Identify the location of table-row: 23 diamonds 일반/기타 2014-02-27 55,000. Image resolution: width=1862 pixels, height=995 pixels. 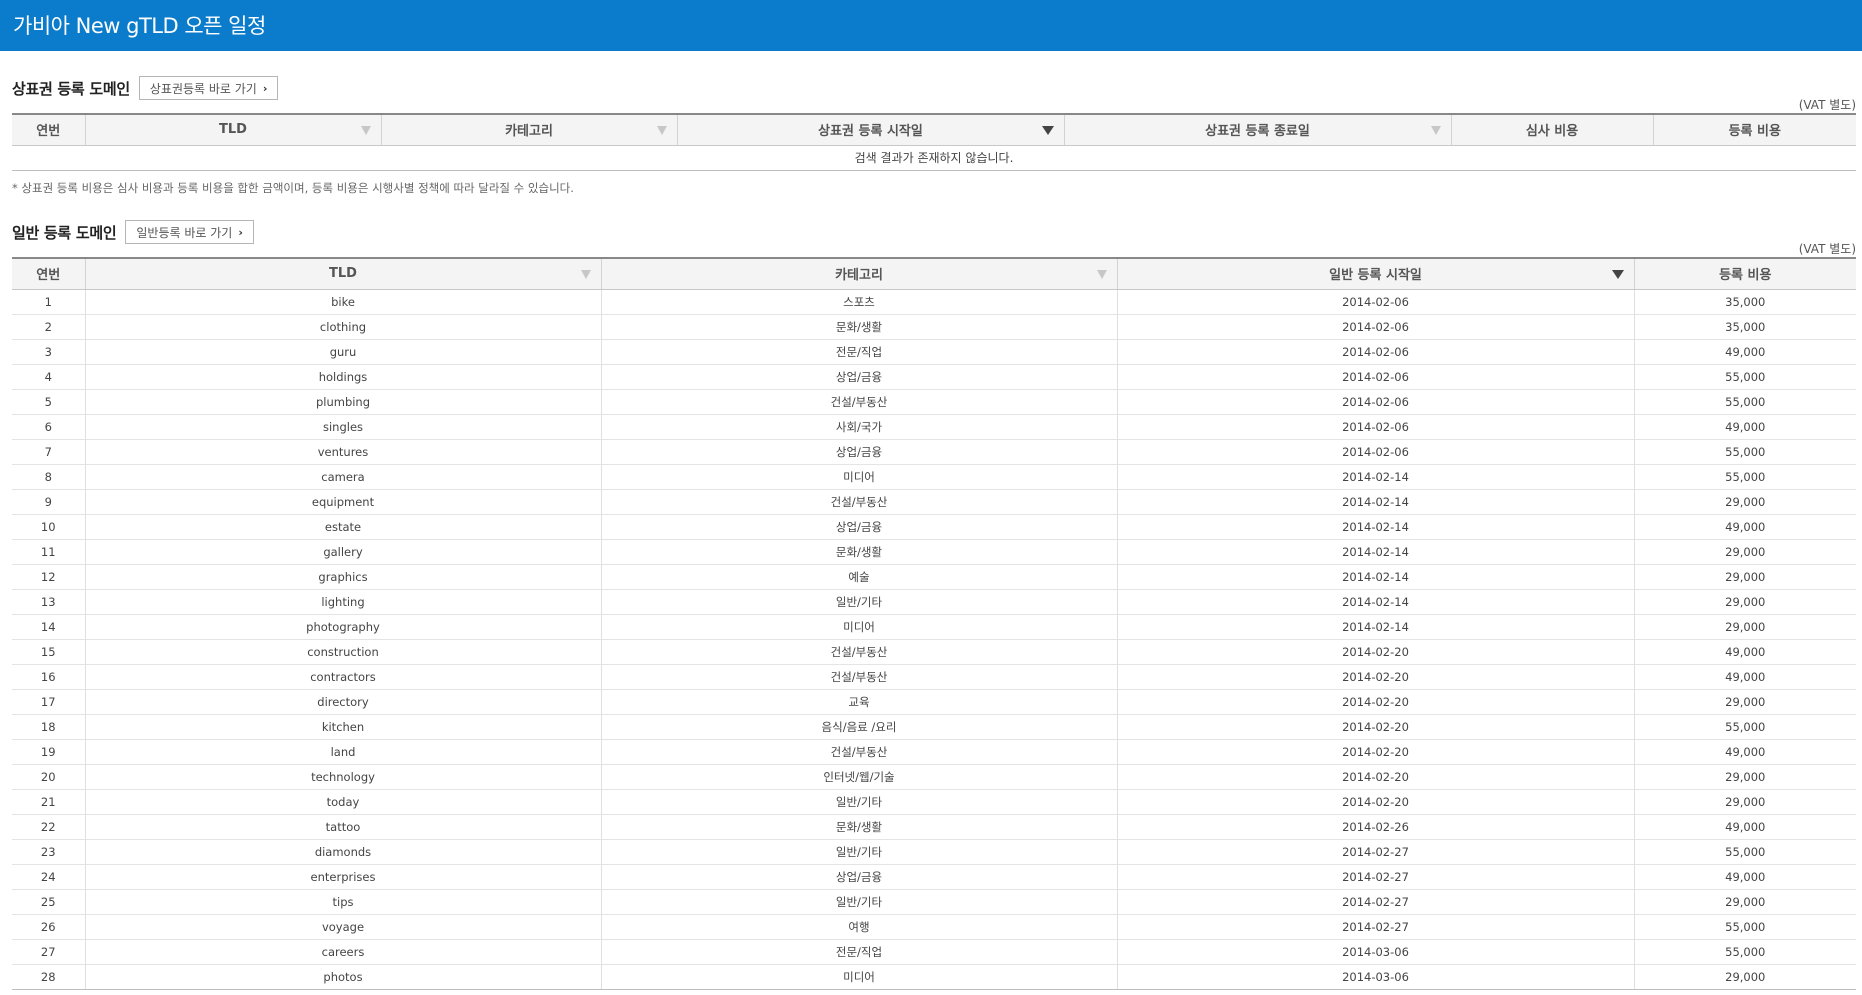
(934, 852).